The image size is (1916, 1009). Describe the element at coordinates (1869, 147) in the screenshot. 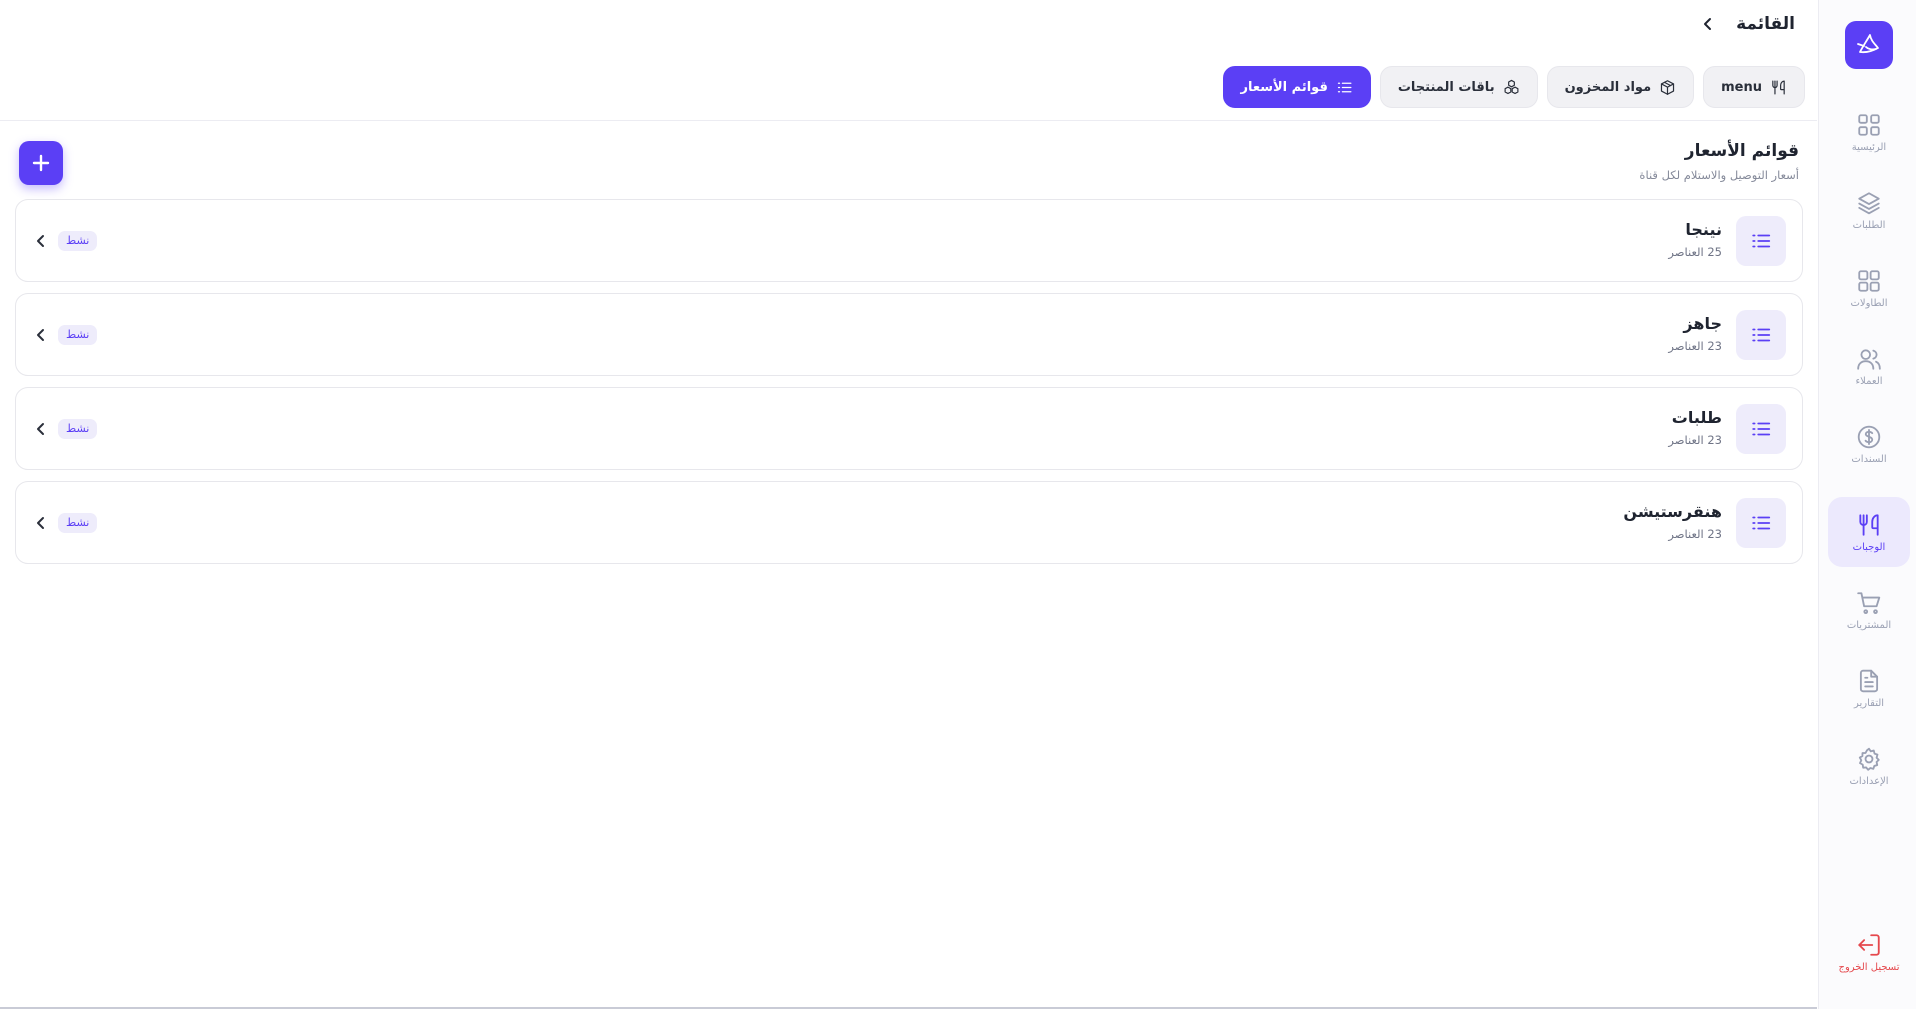

I see `sidebar-item-label: الرئيسية` at that location.